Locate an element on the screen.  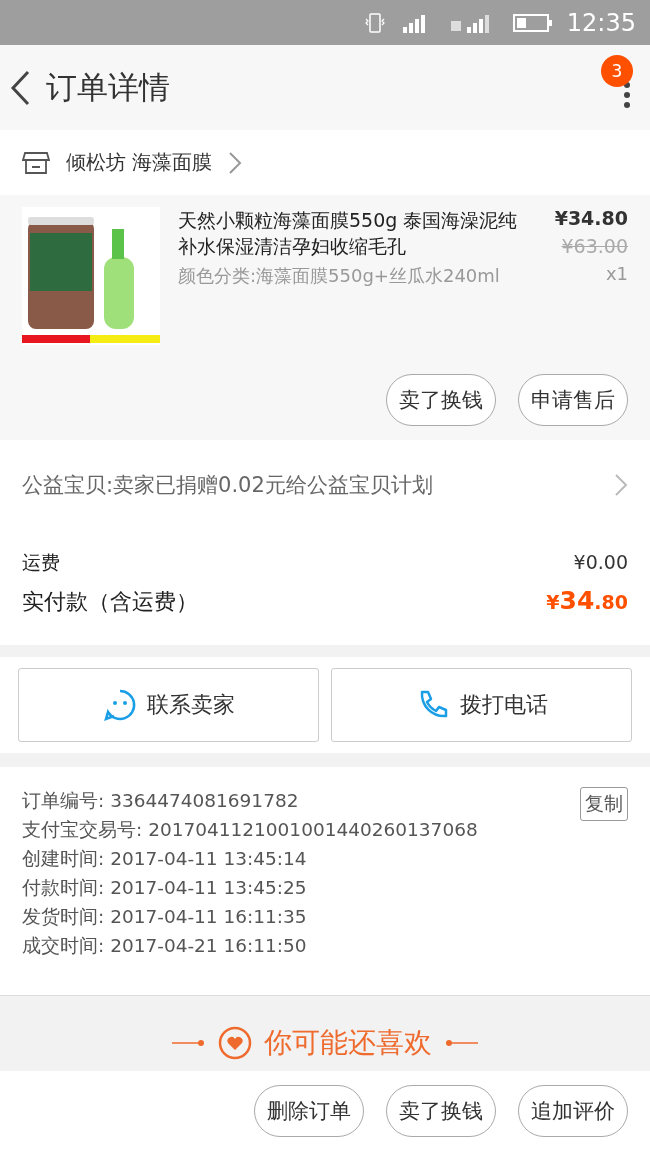
contact-button: 拨打电话 is located at coordinates (481, 705).